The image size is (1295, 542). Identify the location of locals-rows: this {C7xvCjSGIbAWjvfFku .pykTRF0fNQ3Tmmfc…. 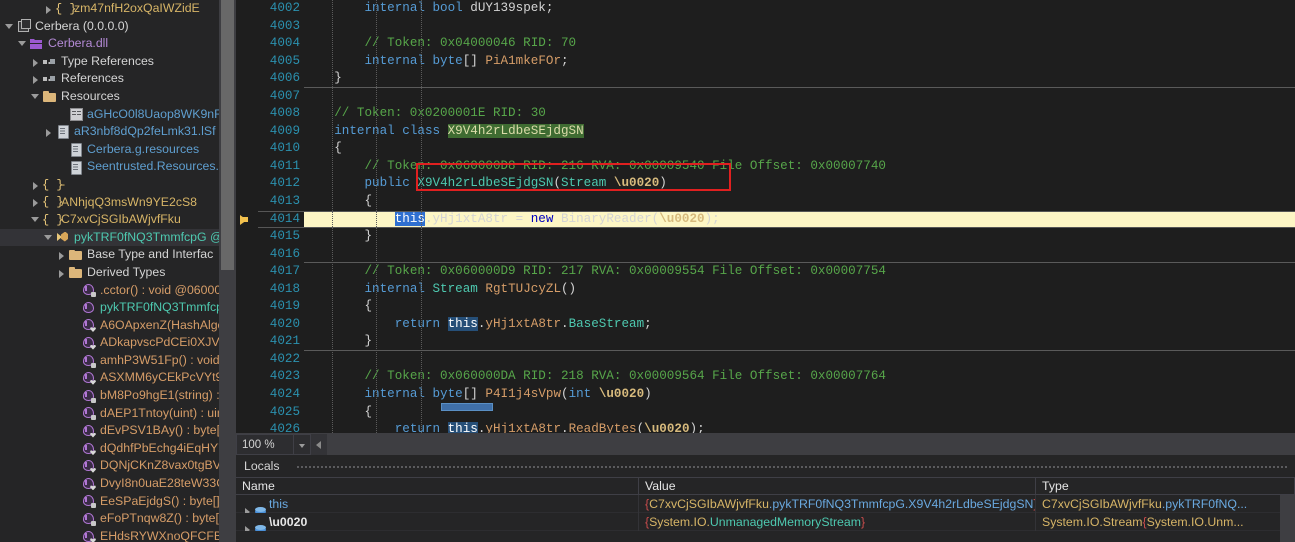
(765, 512).